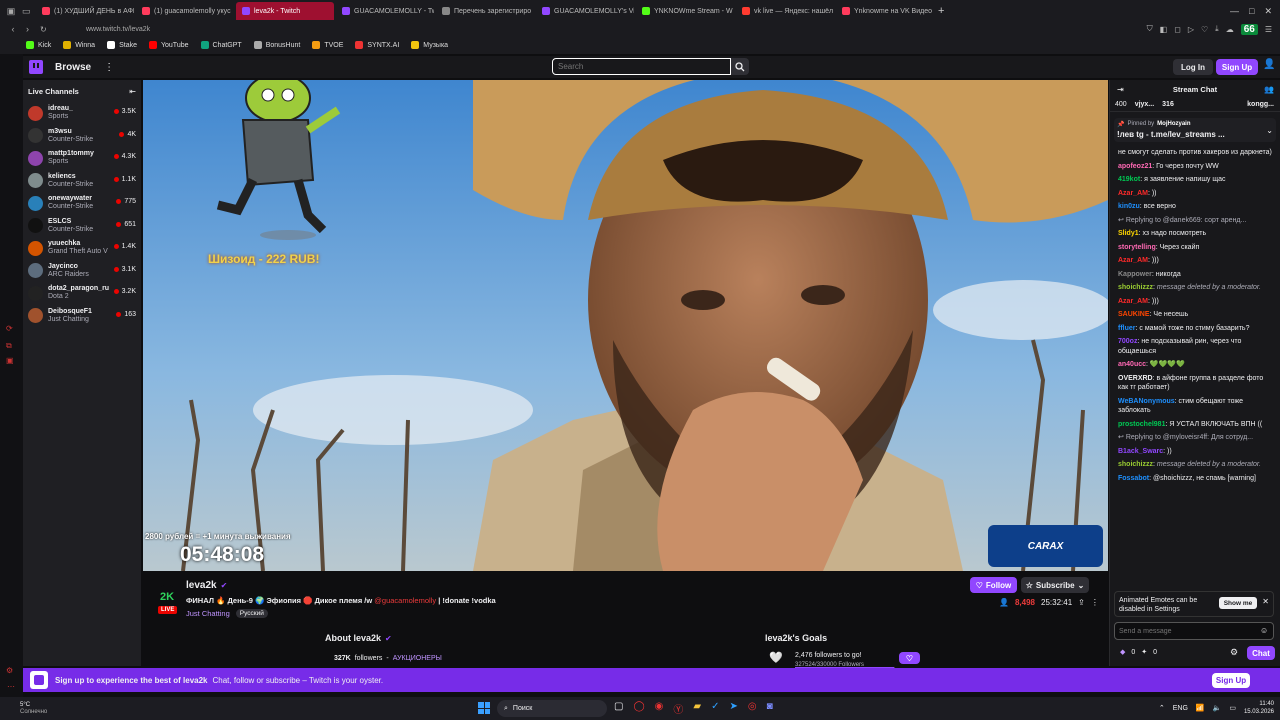 This screenshot has height=720, width=1280. I want to click on download-icon: ⤓, so click(1217, 29).